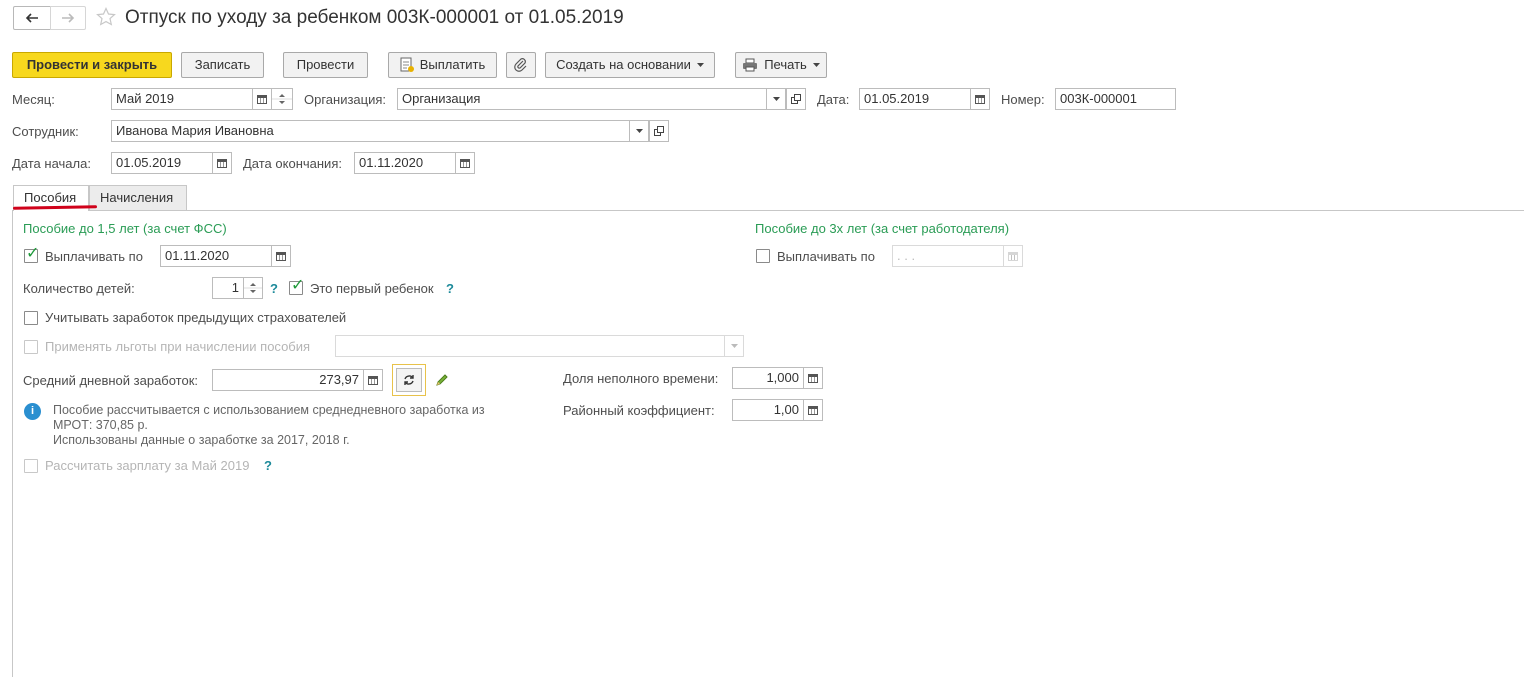  What do you see at coordinates (641, 378) in the screenshot?
I see `part-time-label: Доля неполного времени:` at bounding box center [641, 378].